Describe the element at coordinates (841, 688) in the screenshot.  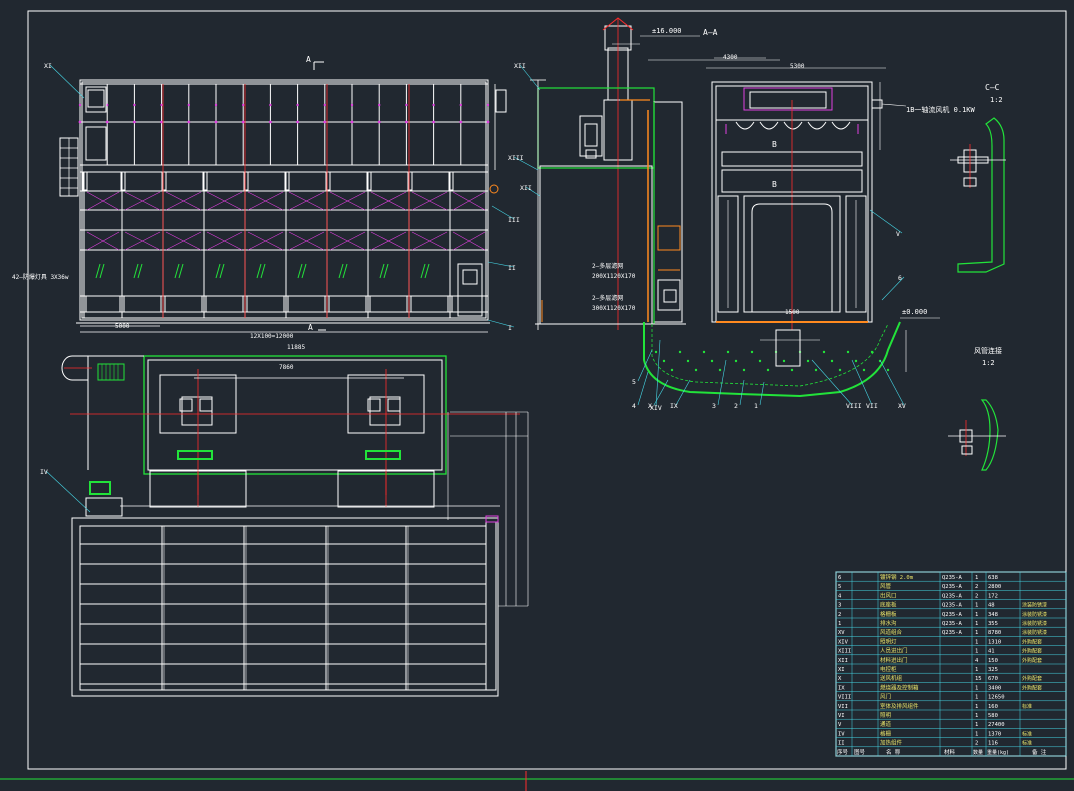
I see `table-cell-no: IX` at that location.